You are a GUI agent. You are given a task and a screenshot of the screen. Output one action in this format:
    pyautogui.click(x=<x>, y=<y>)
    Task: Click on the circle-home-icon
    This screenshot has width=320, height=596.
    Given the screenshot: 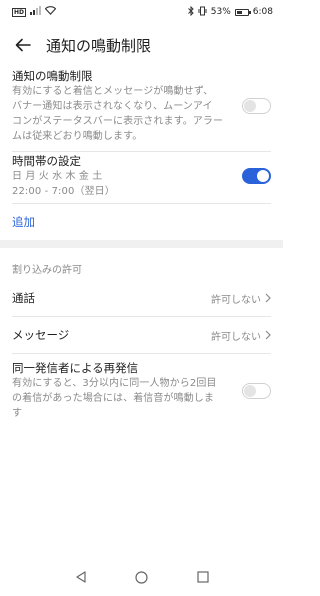 What is the action you would take?
    pyautogui.click(x=141, y=577)
    